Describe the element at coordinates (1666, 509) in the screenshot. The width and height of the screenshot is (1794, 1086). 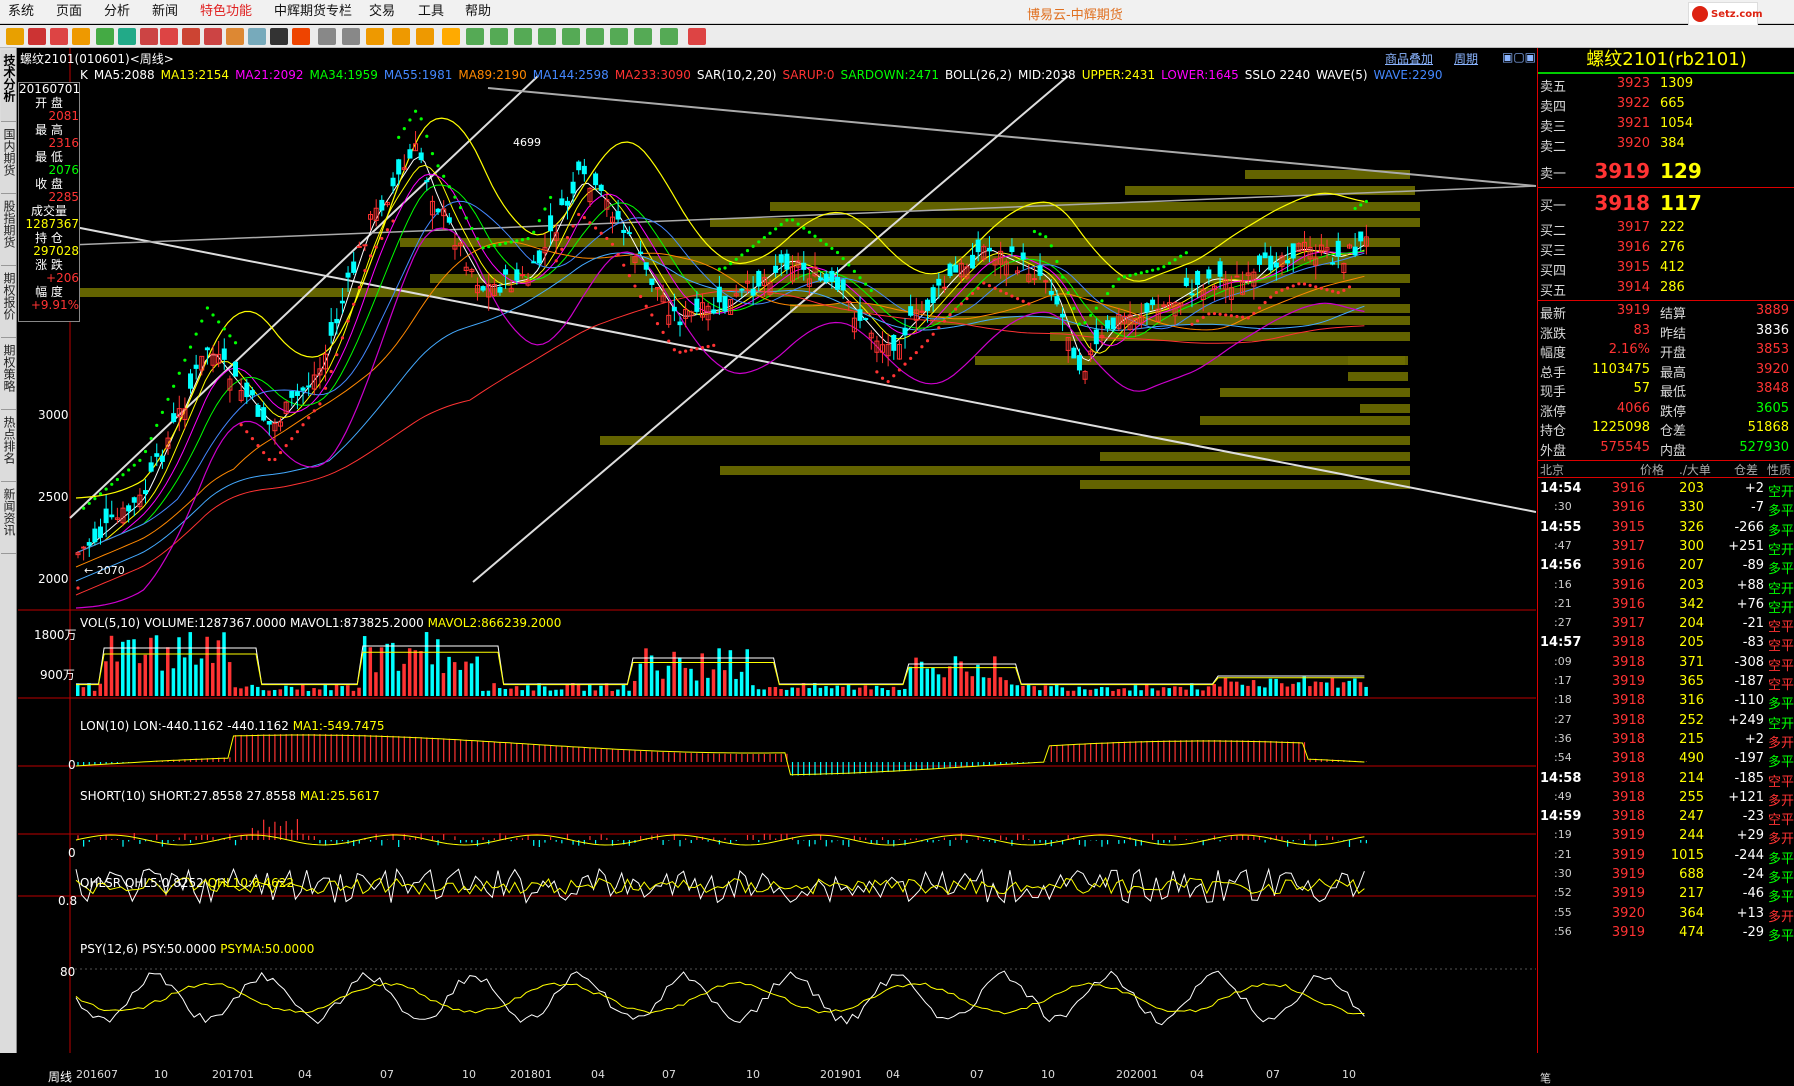
I see `tick-row: :30 3916 330 -7 多平` at that location.